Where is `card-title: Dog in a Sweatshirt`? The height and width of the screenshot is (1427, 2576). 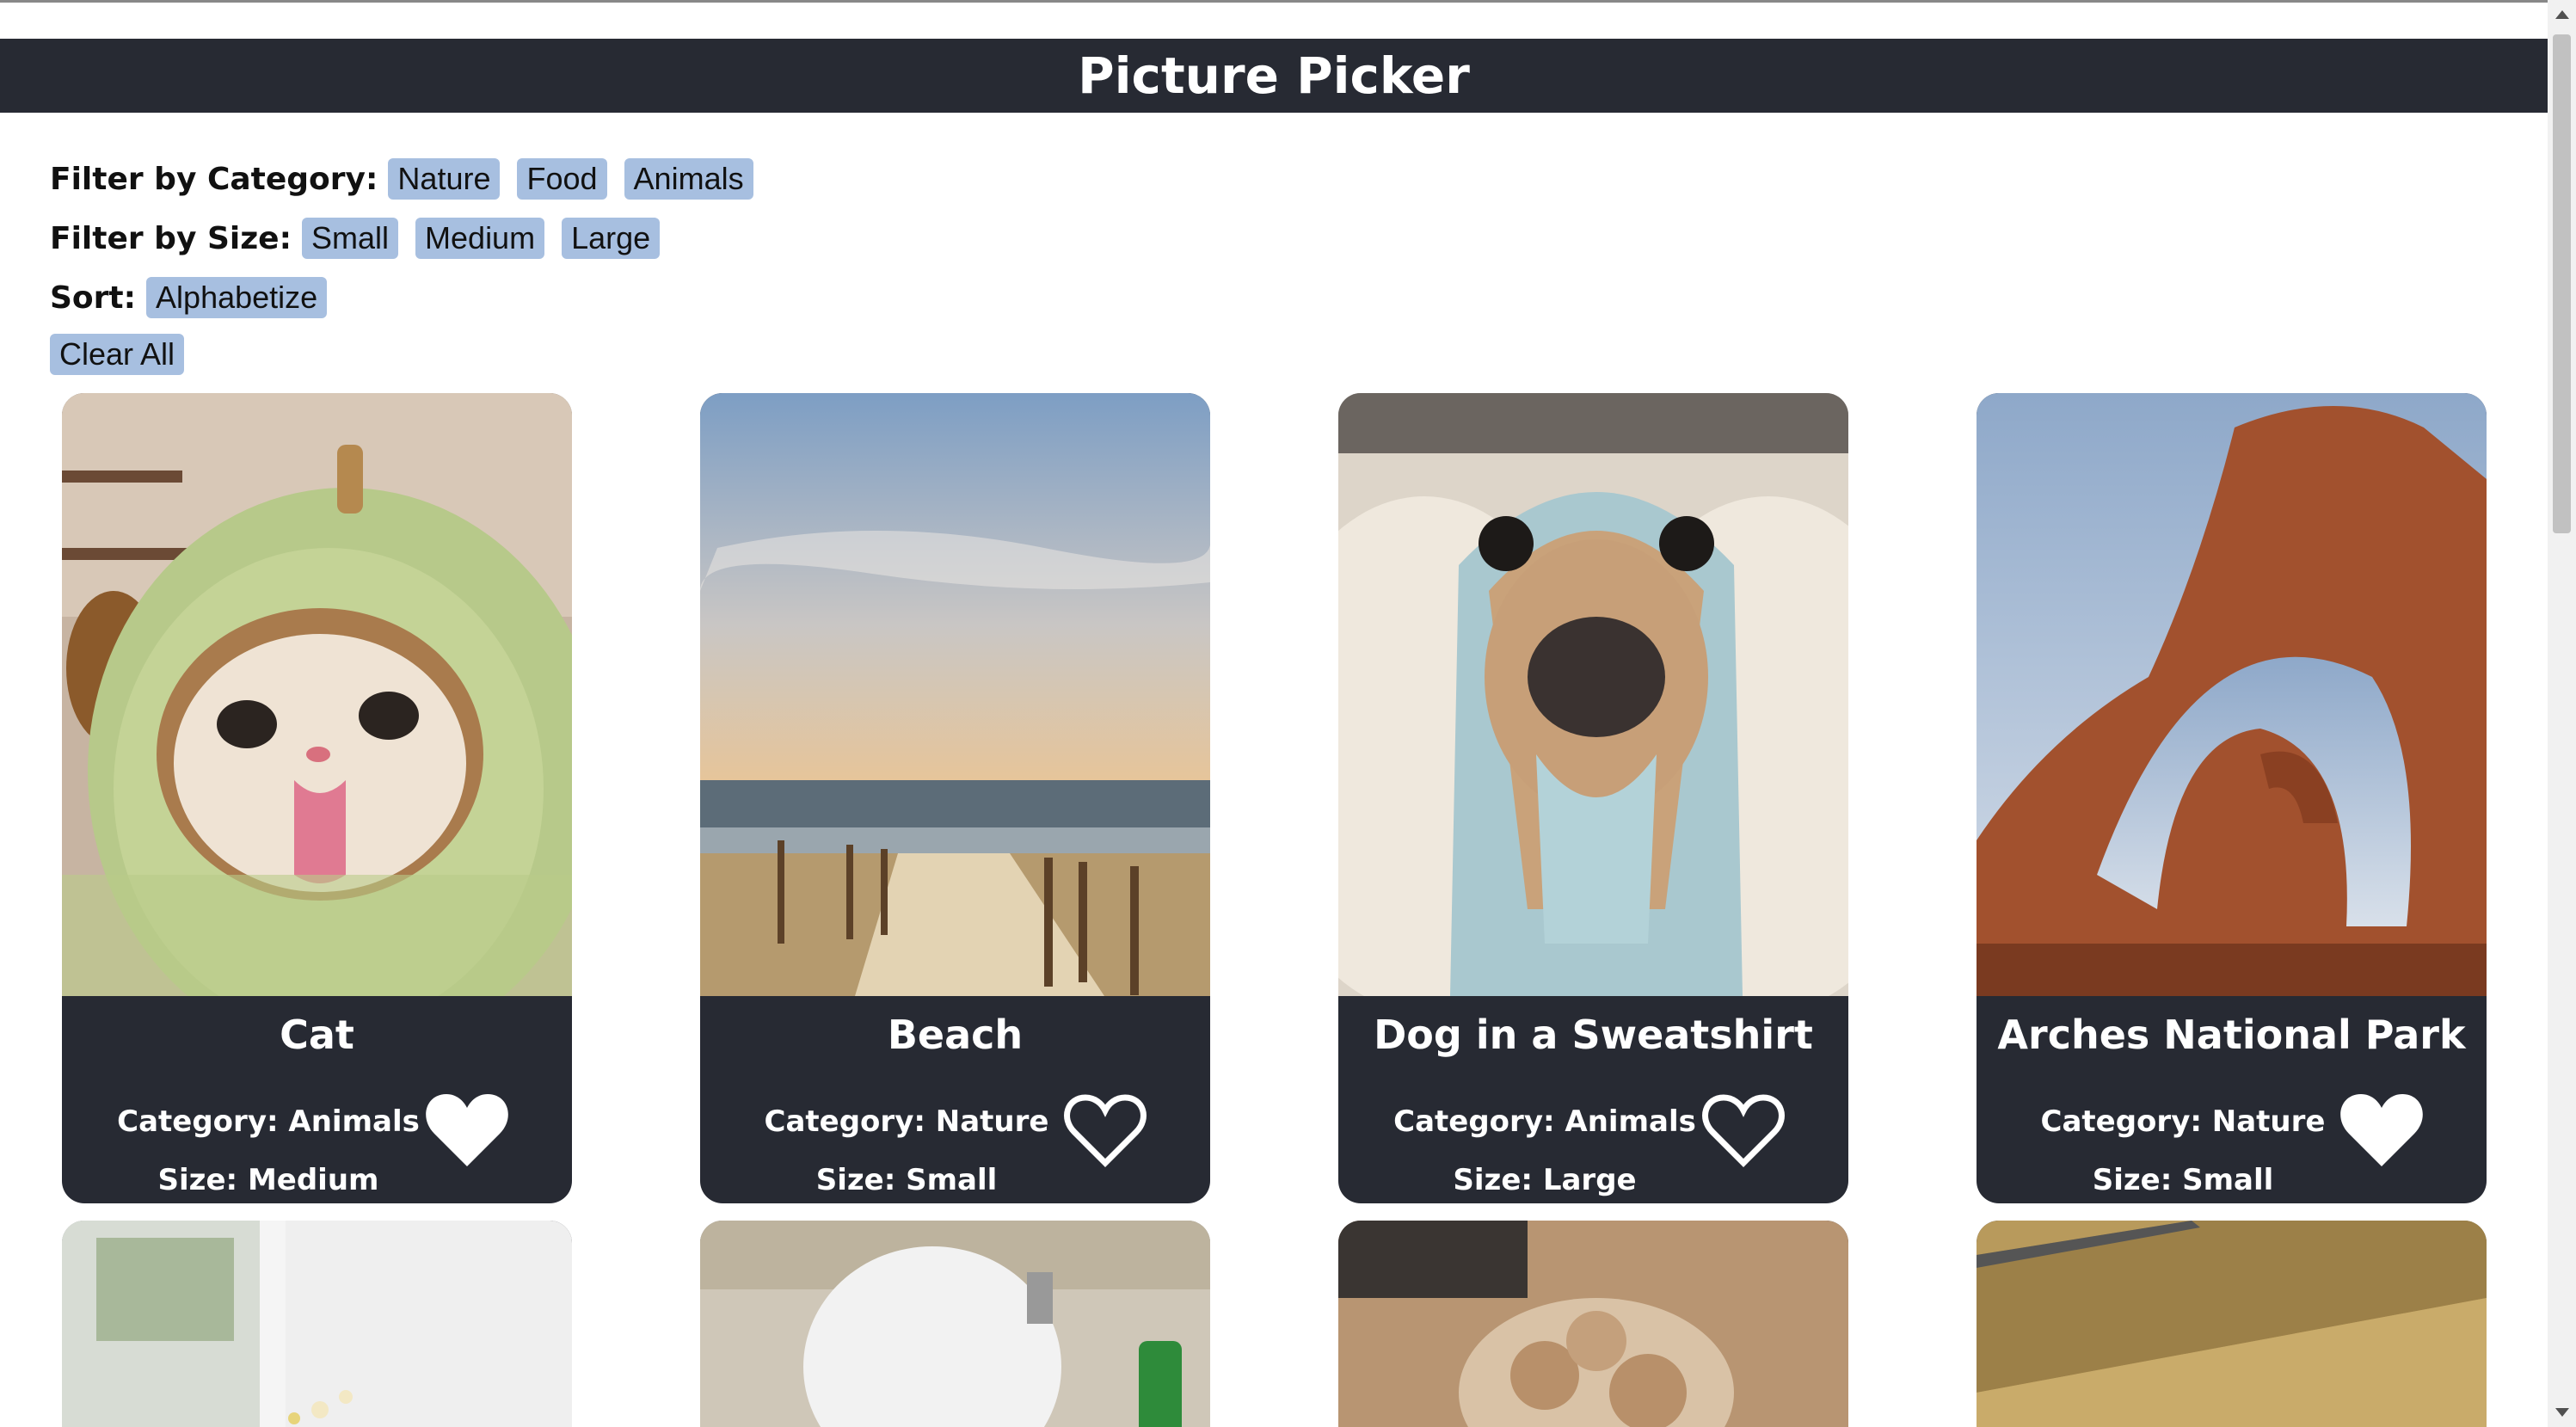
card-title: Dog in a Sweatshirt is located at coordinates (1593, 1035).